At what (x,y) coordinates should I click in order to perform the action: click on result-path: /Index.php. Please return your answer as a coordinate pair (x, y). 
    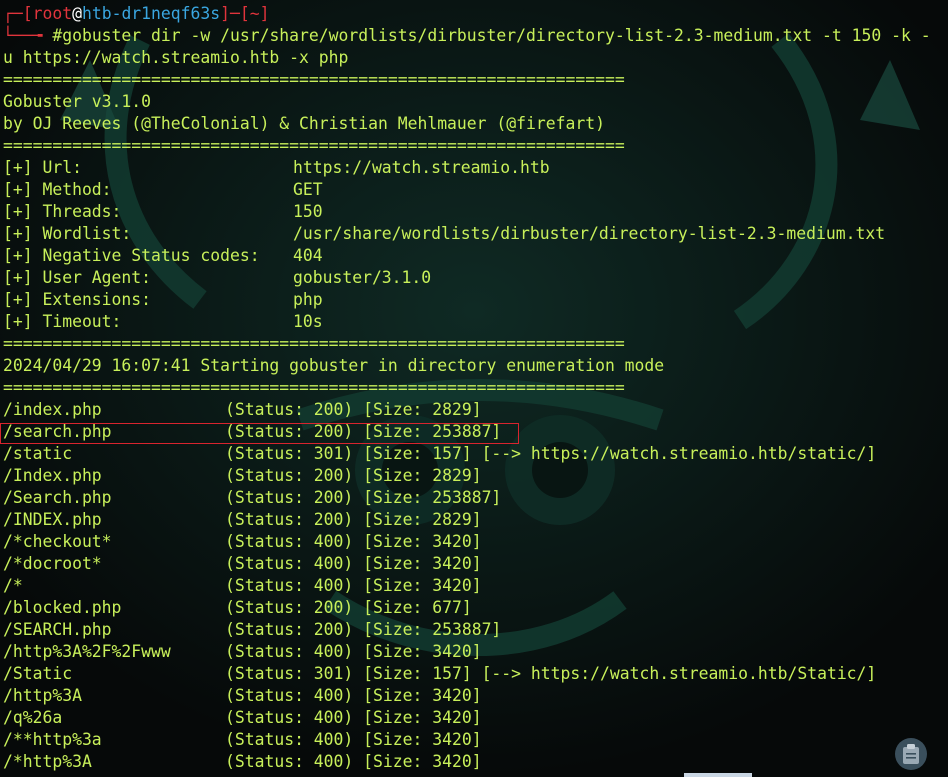
    Looking at the image, I should click on (52, 475).